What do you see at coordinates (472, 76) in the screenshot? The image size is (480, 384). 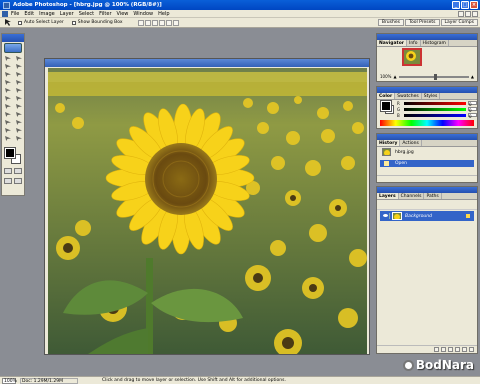 I see `zoom-in-icon: ▲` at bounding box center [472, 76].